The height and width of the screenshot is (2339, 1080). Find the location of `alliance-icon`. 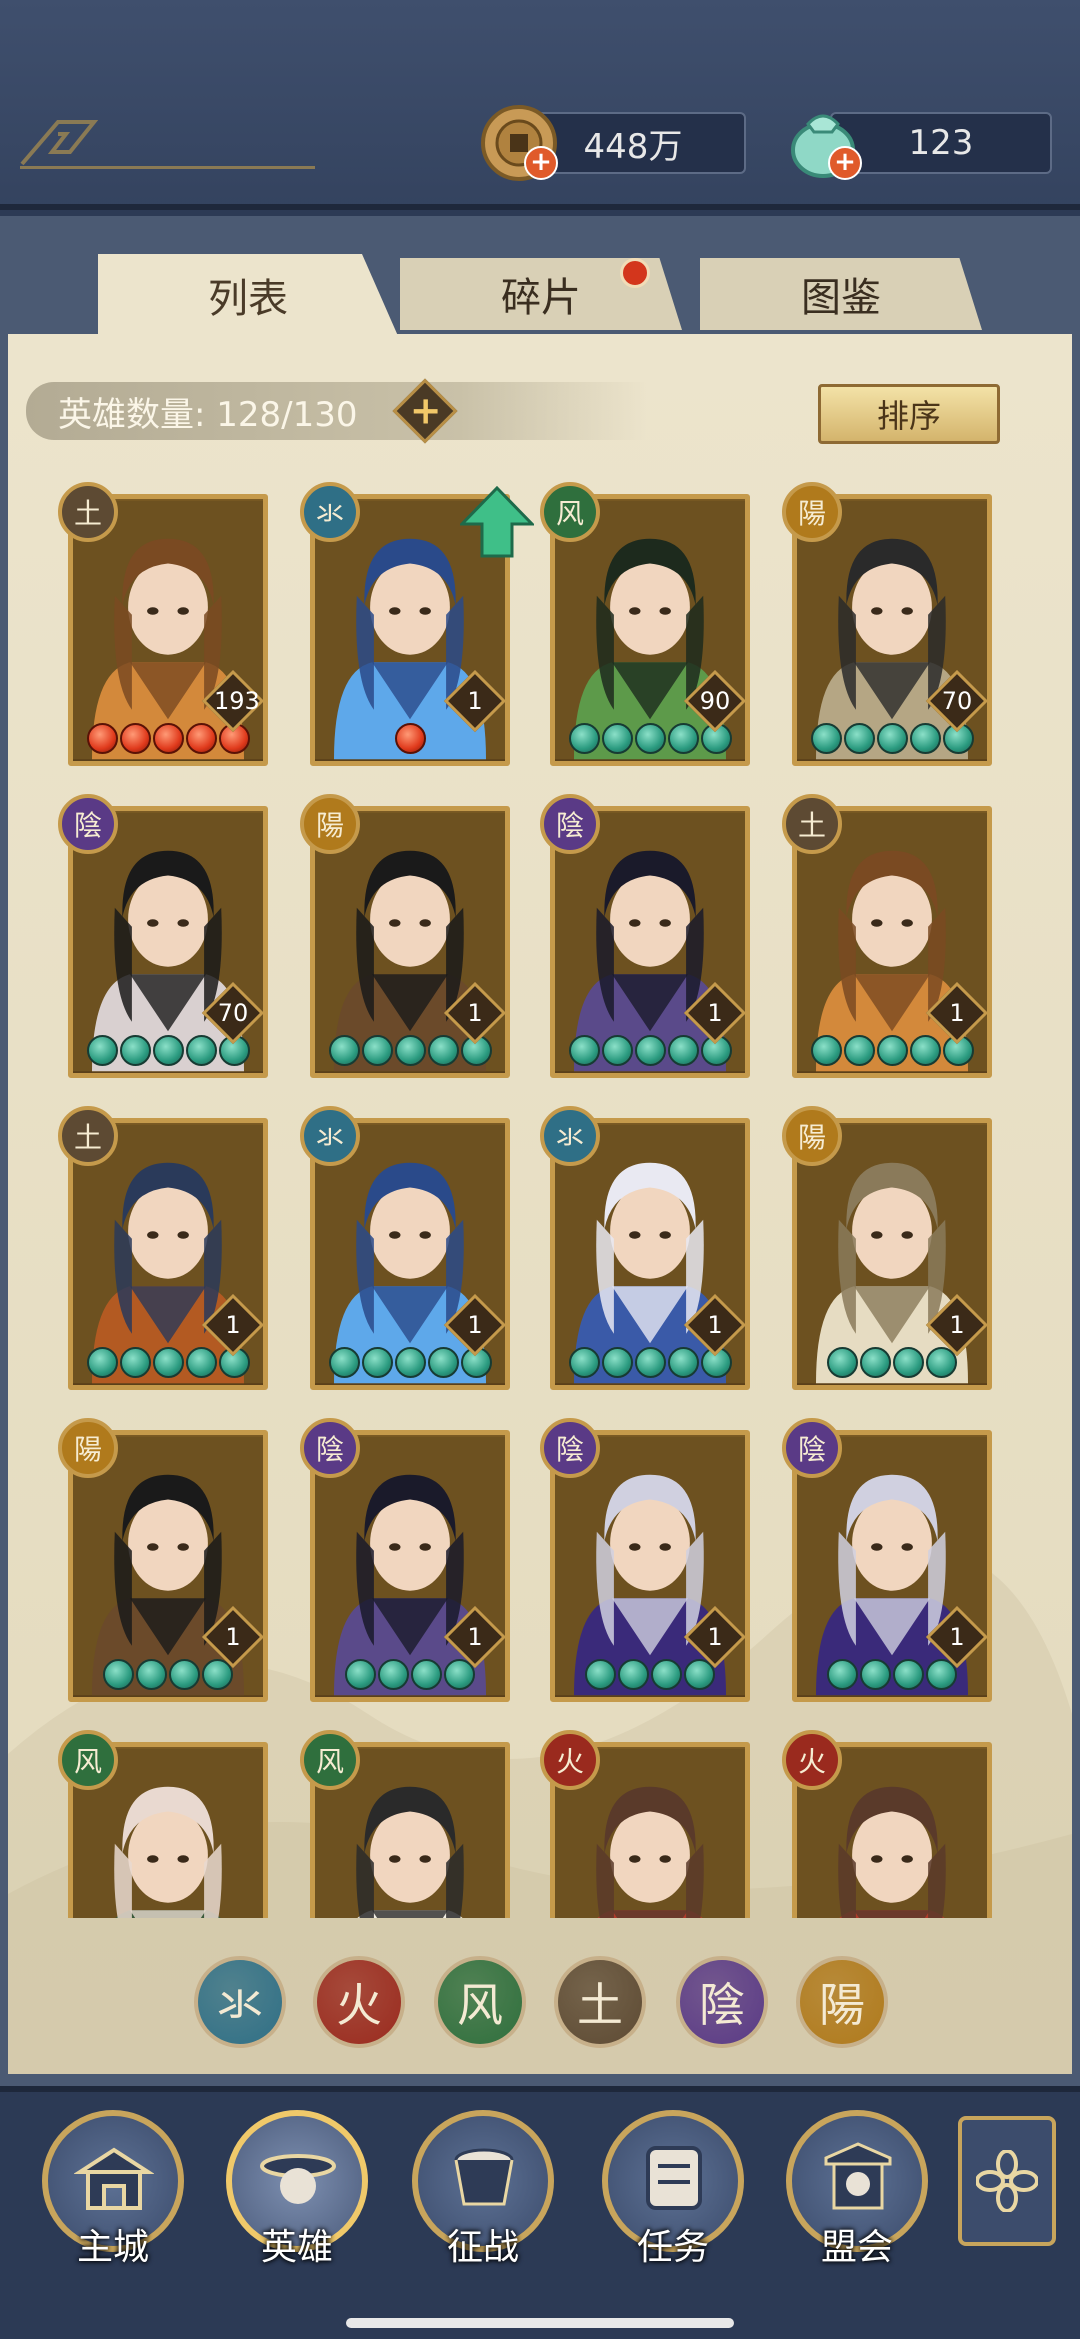

alliance-icon is located at coordinates (858, 2176).